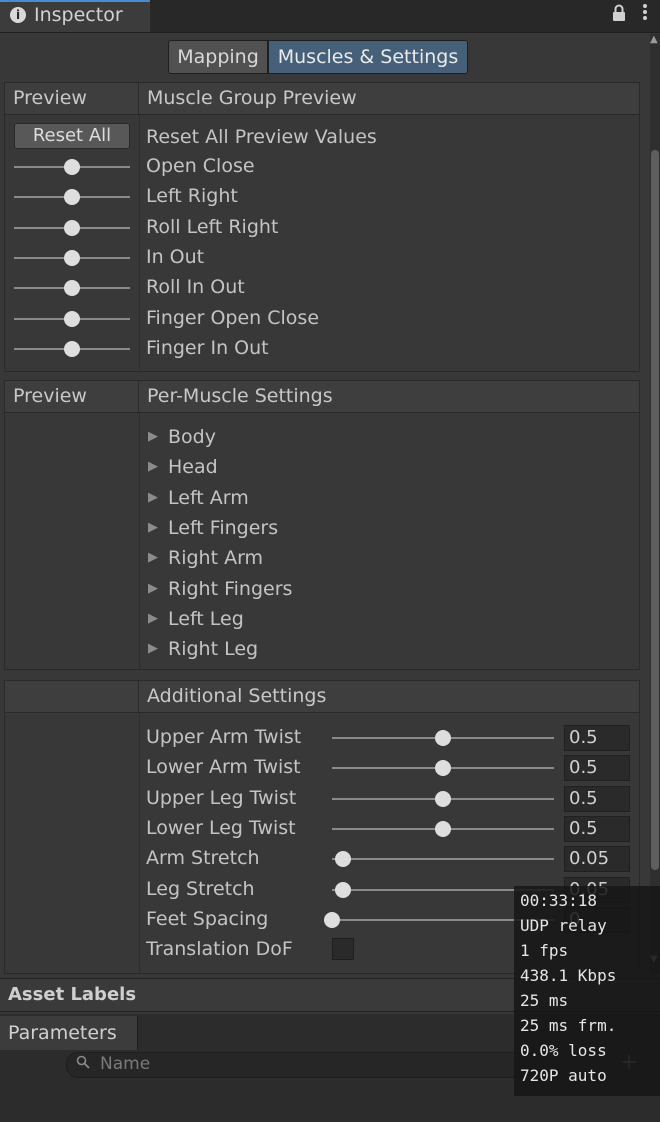 This screenshot has width=660, height=1122. What do you see at coordinates (563, 1050) in the screenshot?
I see `stats-line: 0.0% loss` at bounding box center [563, 1050].